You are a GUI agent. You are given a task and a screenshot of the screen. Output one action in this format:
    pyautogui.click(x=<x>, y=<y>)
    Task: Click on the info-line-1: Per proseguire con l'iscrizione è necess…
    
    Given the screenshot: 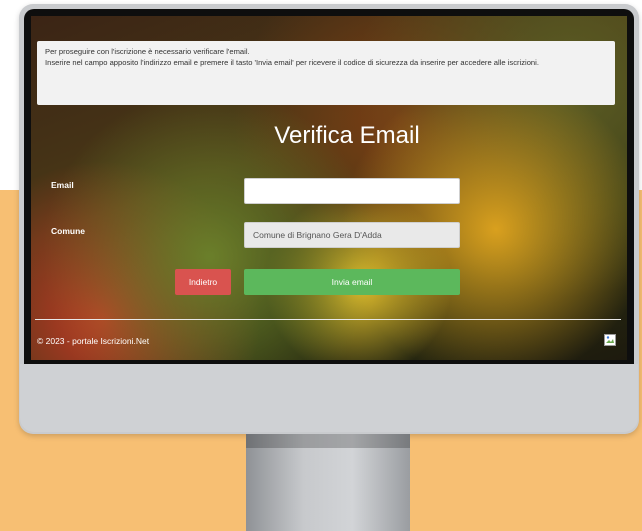 What is the action you would take?
    pyautogui.click(x=147, y=51)
    